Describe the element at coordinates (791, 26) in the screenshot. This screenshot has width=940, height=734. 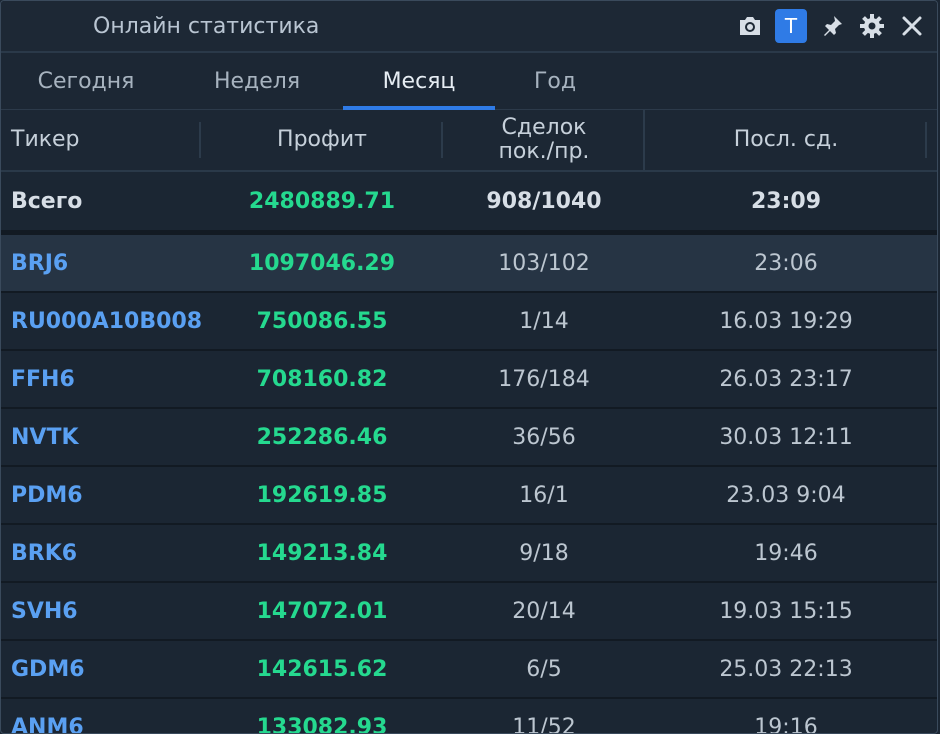
I see `t-toggle-button: T` at that location.